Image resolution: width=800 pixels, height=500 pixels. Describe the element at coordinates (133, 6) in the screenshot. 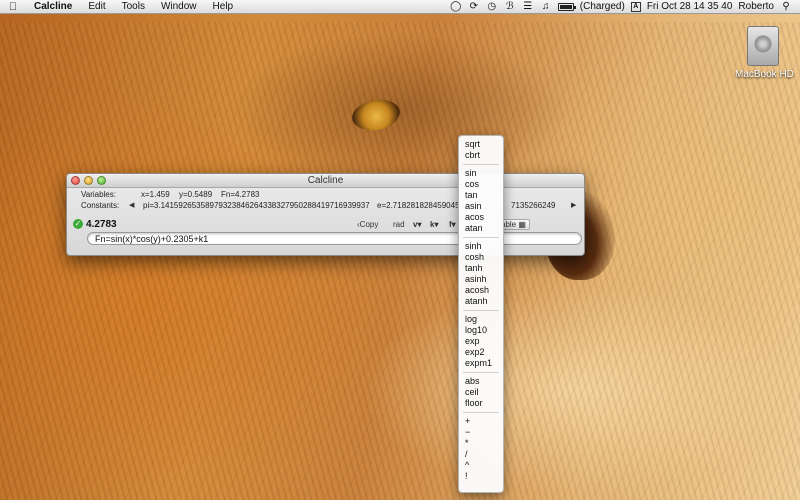

I see `menu-tools: Tools` at that location.